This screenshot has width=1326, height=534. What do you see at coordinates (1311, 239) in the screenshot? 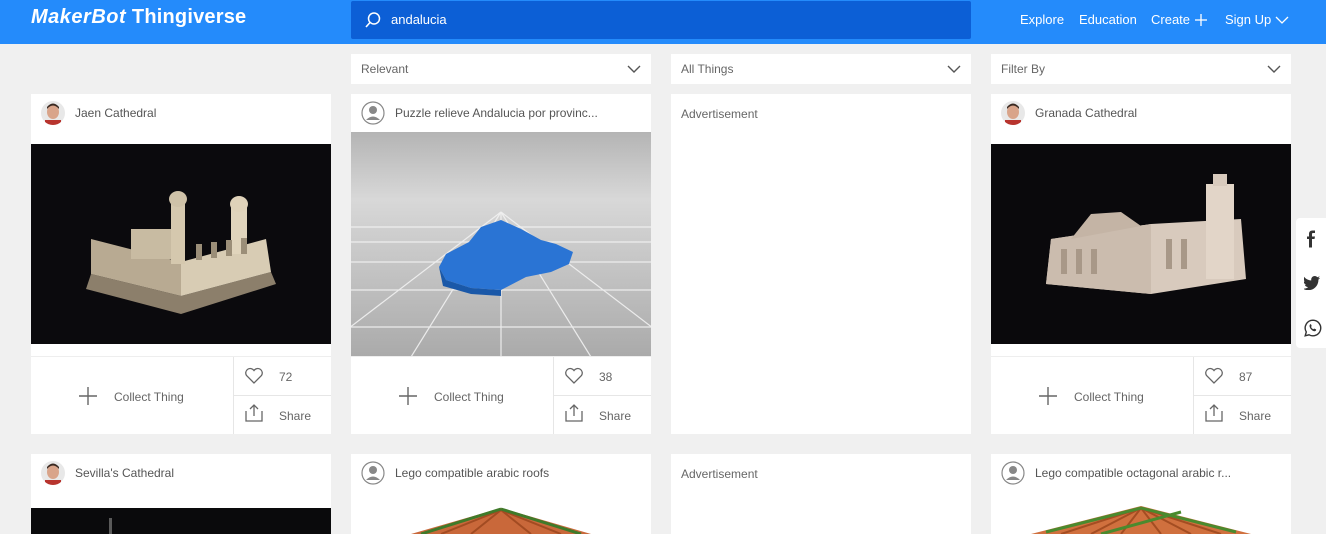
I see `facebook-icon` at bounding box center [1311, 239].